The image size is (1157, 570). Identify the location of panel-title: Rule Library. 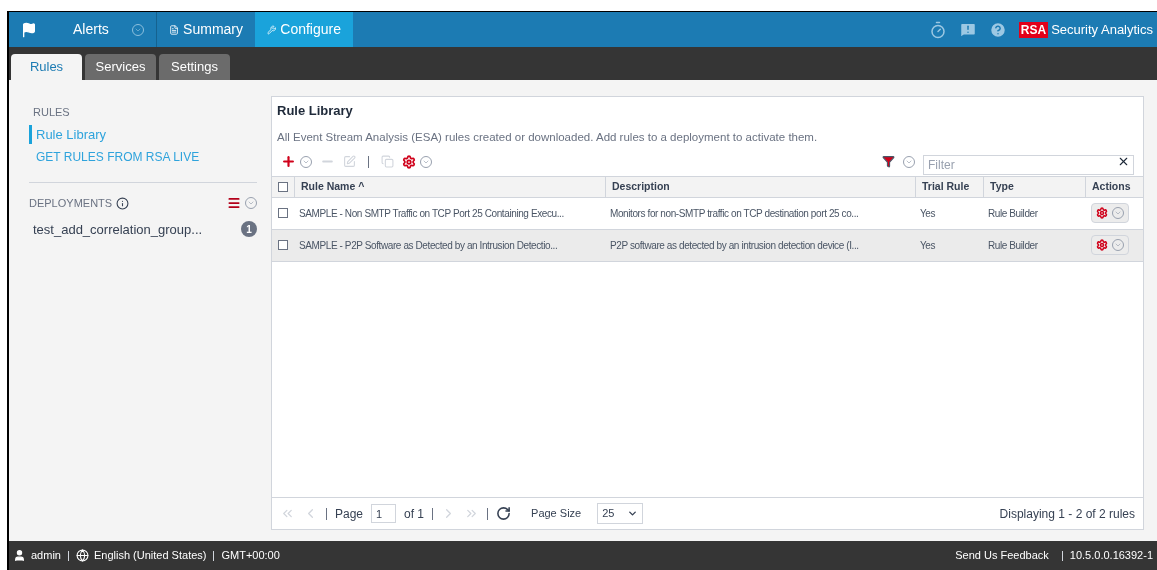
(315, 111).